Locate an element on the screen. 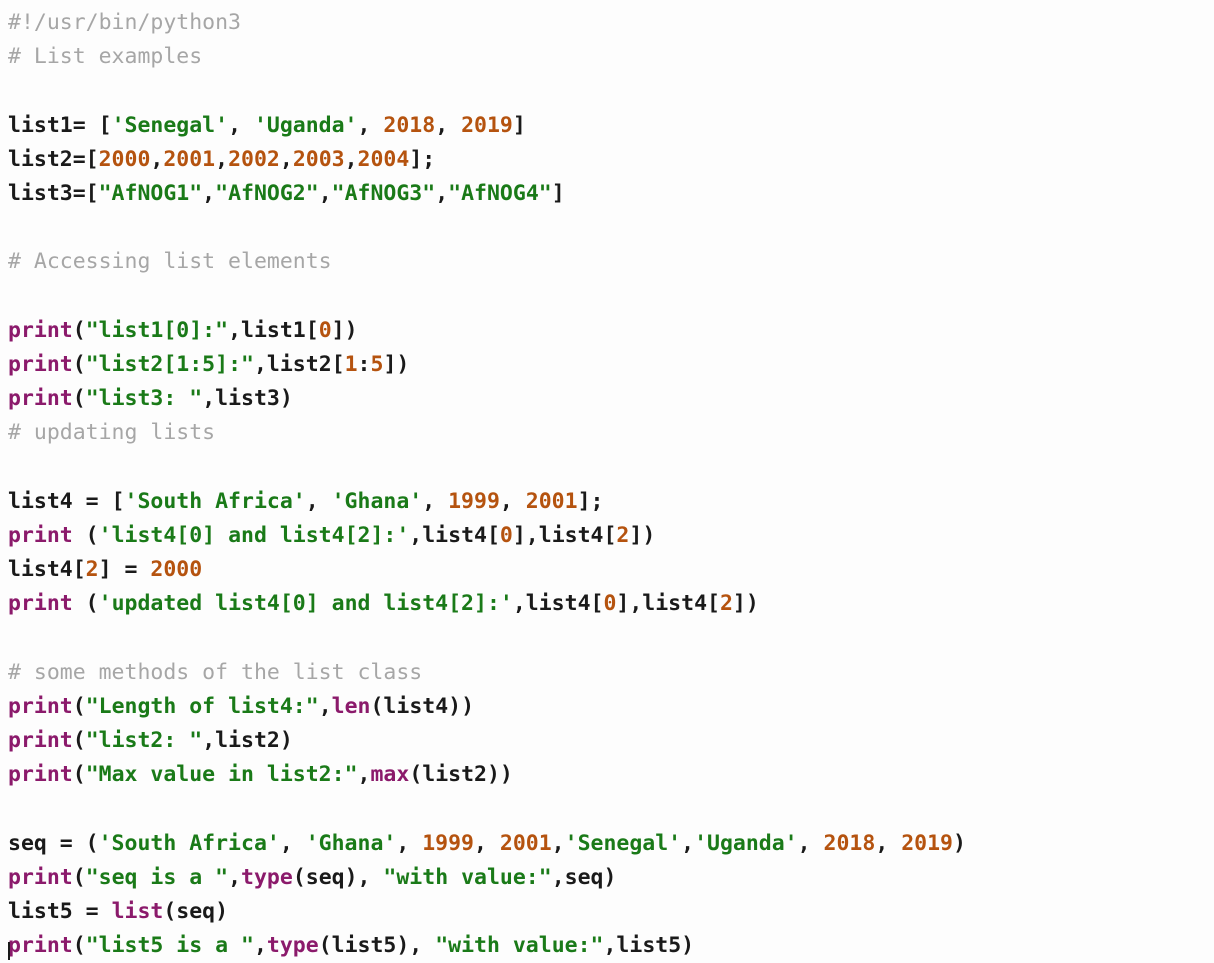 The image size is (1214, 963). code-line: # updating lists is located at coordinates (611, 433).